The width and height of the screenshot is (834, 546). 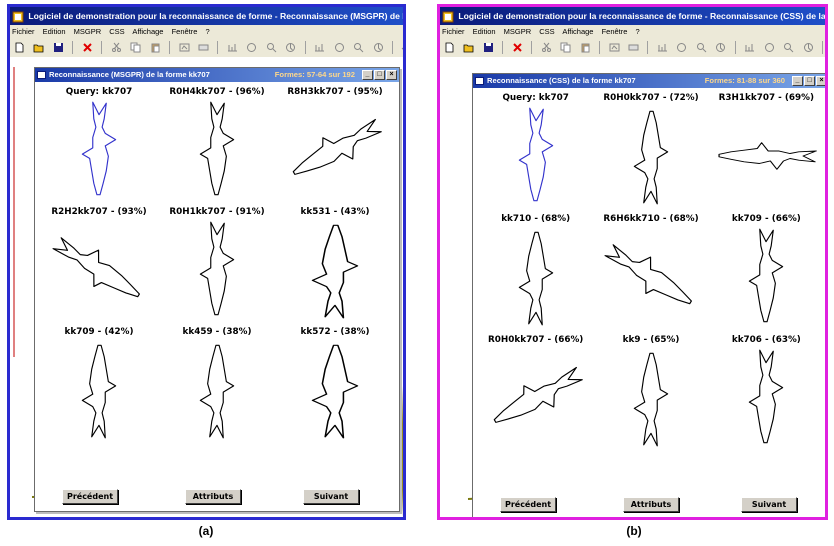 I want to click on results-window-title: Reconnaissance (MSGPR) de la forme kk707, so click(x=129, y=74).